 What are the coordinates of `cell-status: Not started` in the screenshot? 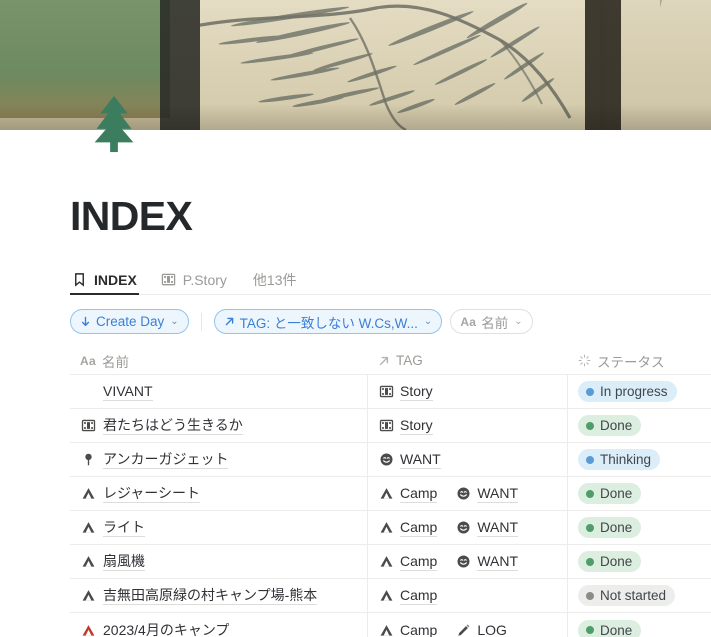 It's located at (639, 595).